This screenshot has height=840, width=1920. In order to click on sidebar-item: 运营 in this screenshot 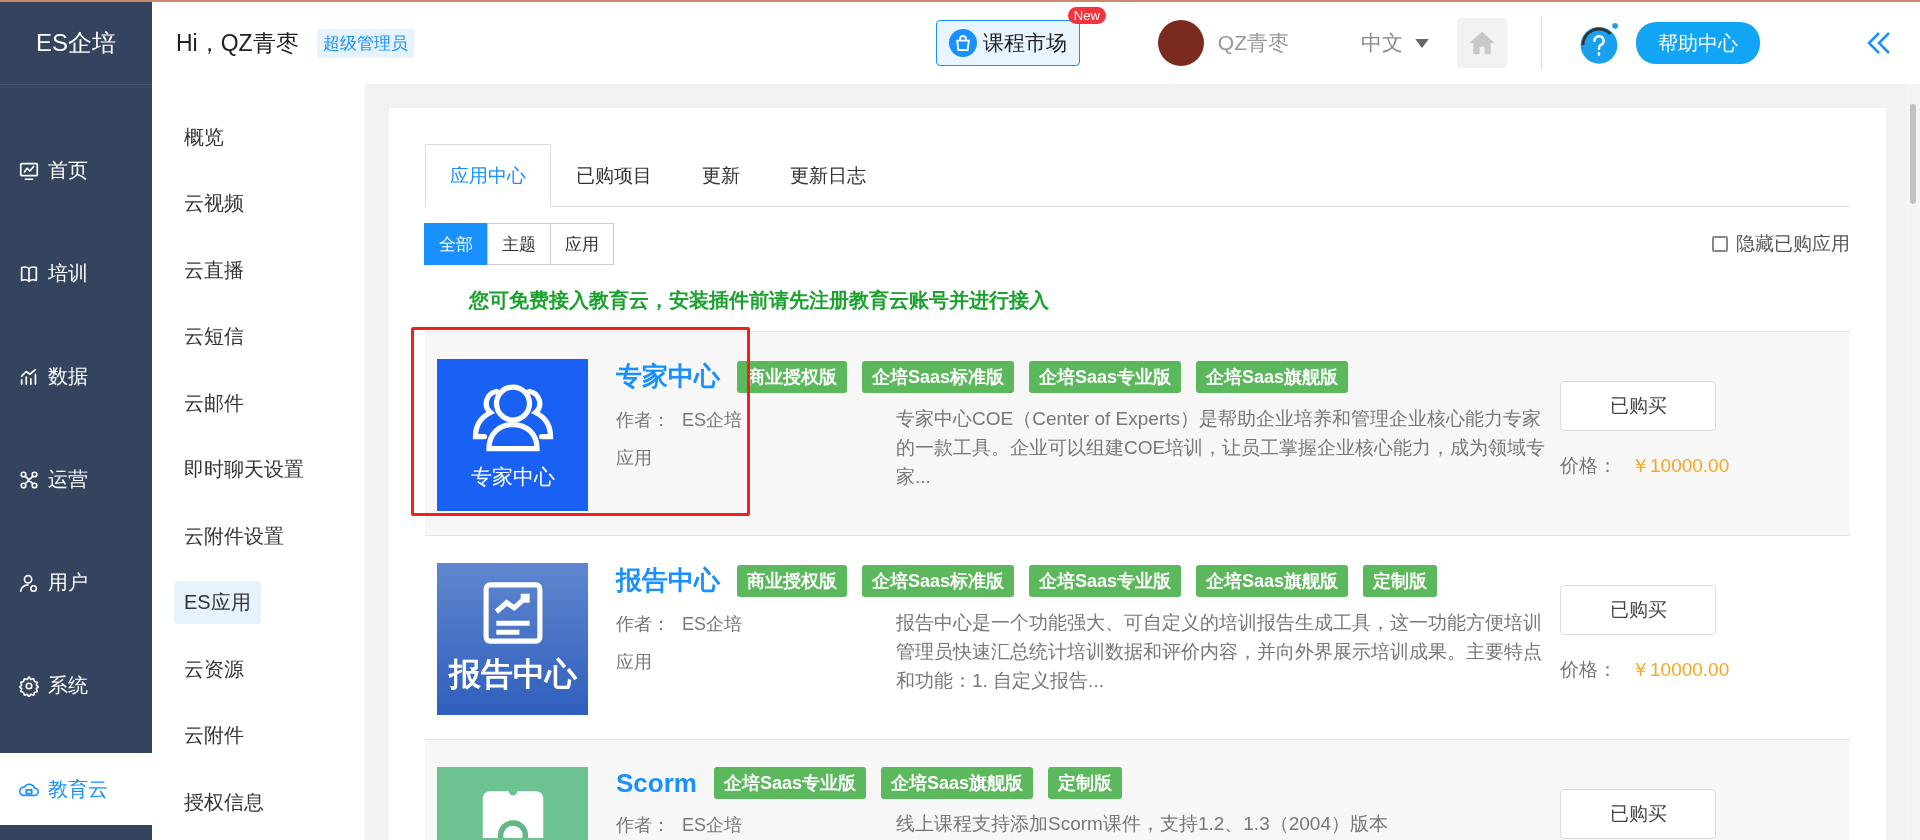, I will do `click(76, 479)`.